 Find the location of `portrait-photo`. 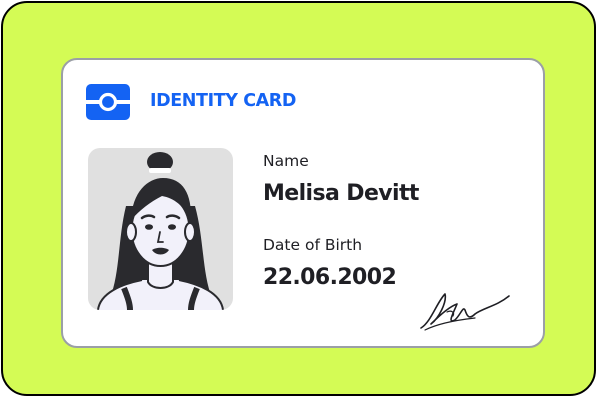

portrait-photo is located at coordinates (160, 229).